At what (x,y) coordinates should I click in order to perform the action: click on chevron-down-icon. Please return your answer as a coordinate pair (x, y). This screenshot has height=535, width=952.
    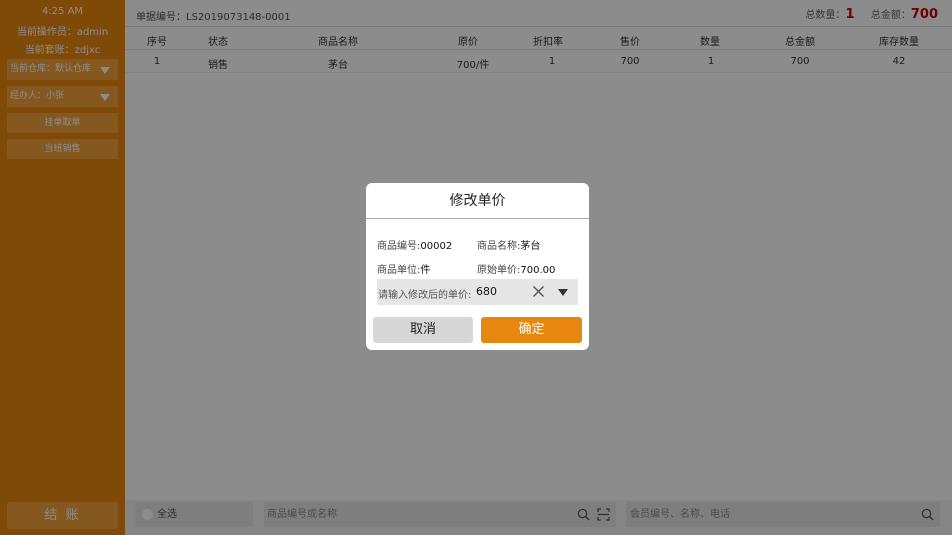
    Looking at the image, I should click on (563, 292).